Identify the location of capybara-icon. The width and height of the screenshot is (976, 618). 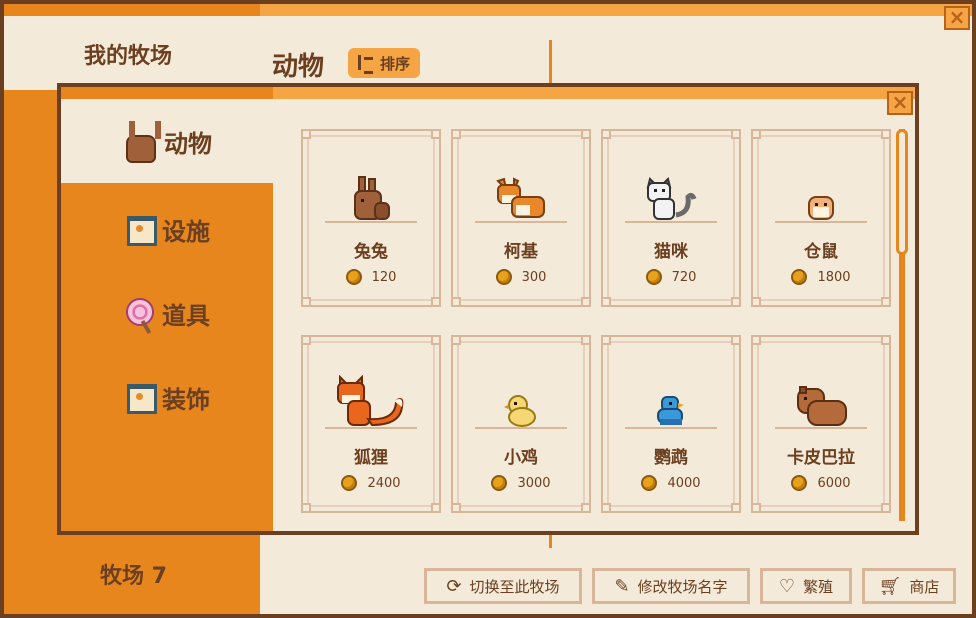
(822, 406).